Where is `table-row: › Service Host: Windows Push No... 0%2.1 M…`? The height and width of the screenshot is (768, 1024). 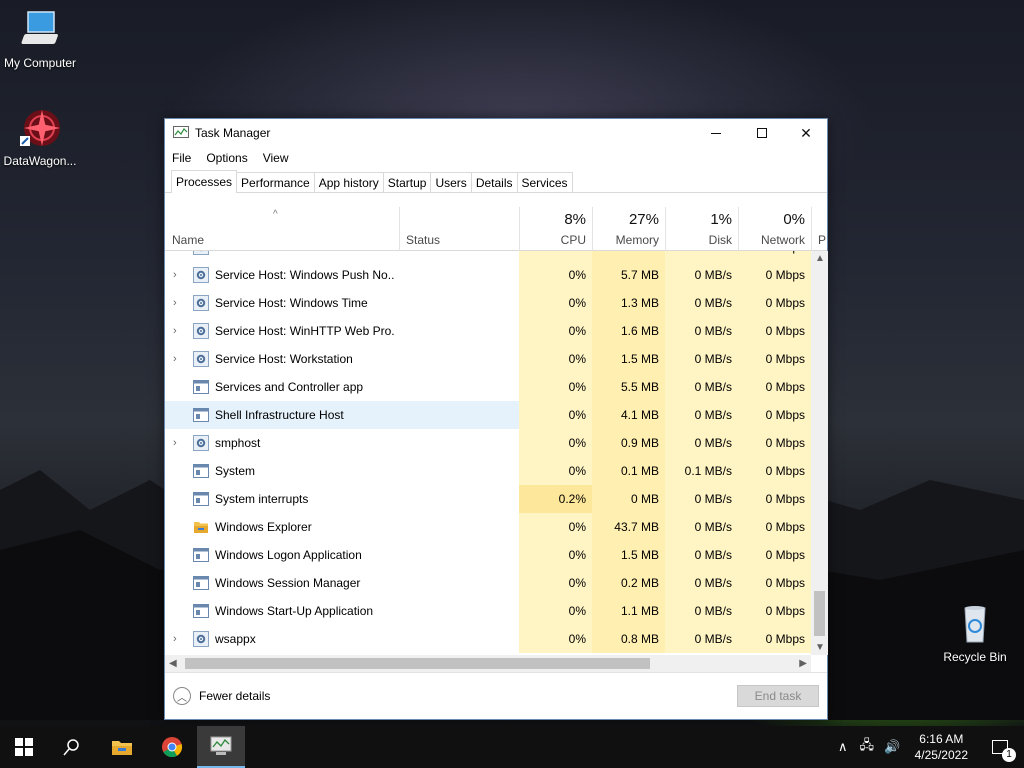
table-row: › Service Host: Windows Push No... 0%2.1 M… is located at coordinates (488, 256).